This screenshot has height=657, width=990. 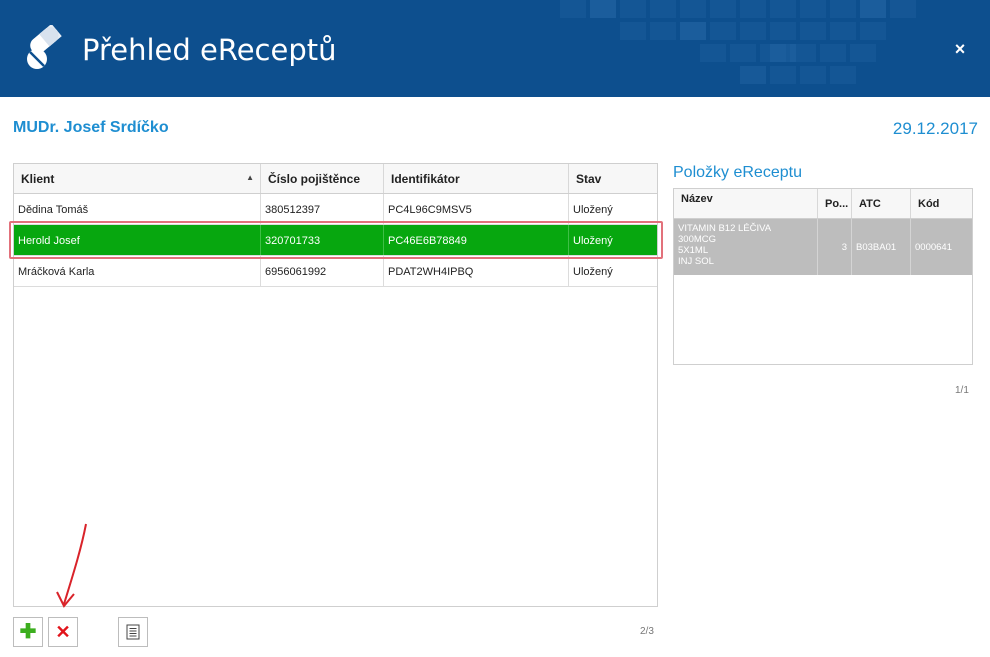 What do you see at coordinates (962, 390) in the screenshot?
I see `items-pager: 1/1` at bounding box center [962, 390].